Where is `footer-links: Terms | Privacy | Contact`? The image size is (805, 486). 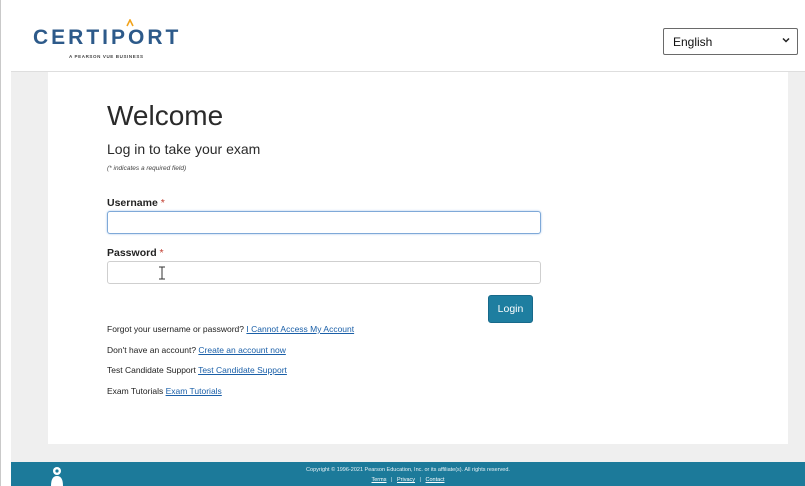
footer-links: Terms | Privacy | Contact is located at coordinates (408, 480).